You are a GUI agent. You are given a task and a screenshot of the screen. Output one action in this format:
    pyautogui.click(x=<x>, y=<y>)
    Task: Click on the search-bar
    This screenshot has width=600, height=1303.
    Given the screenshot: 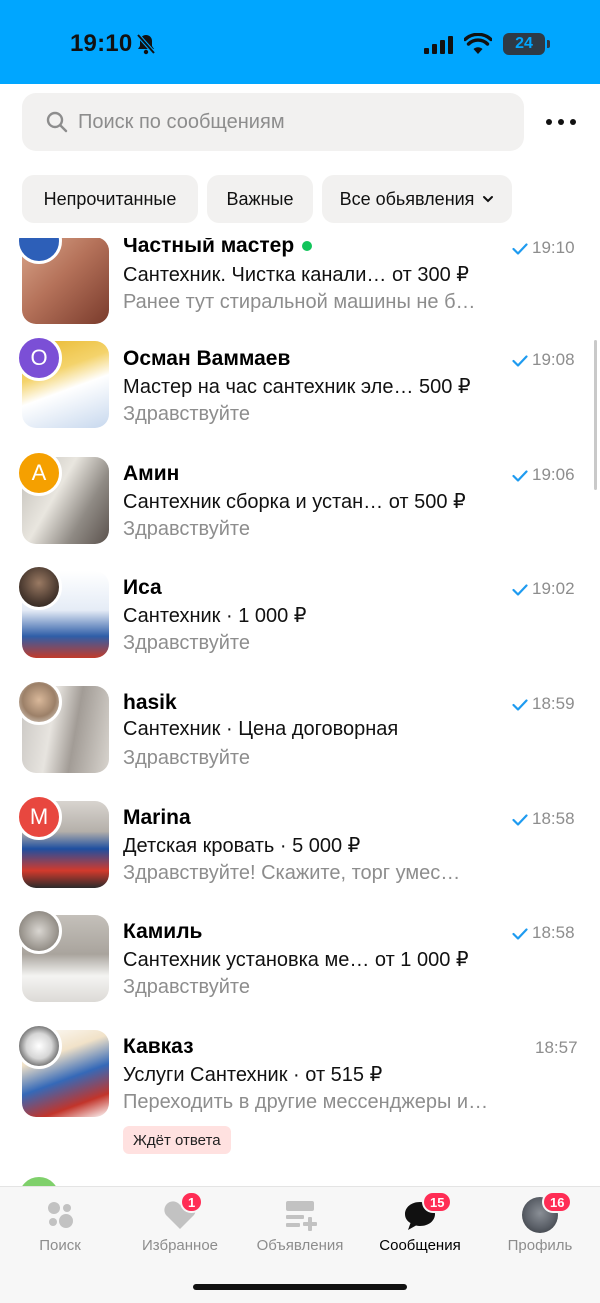 What is the action you would take?
    pyautogui.click(x=273, y=122)
    